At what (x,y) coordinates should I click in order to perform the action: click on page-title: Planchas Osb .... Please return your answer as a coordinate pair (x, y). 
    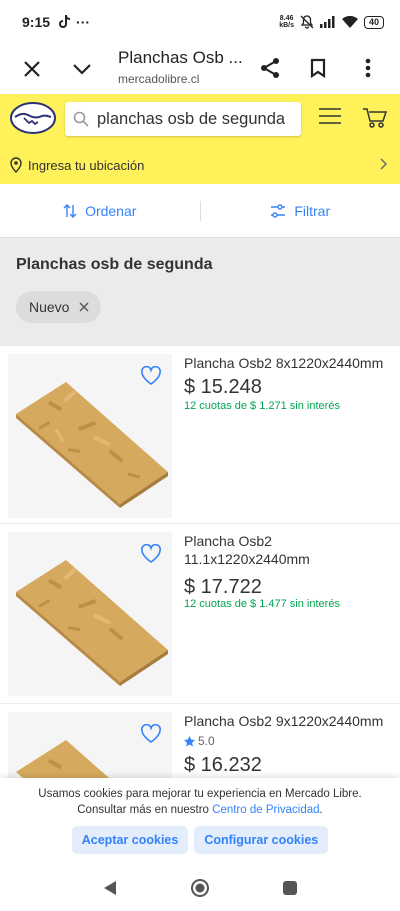
    Looking at the image, I should click on (180, 57).